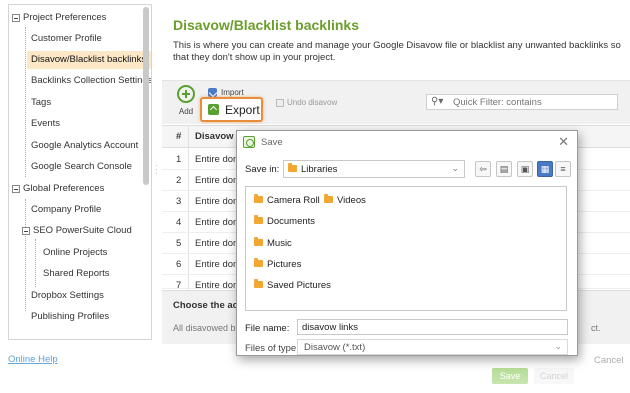 This screenshot has height=393, width=630. I want to click on desktop-button: ▤, so click(504, 169).